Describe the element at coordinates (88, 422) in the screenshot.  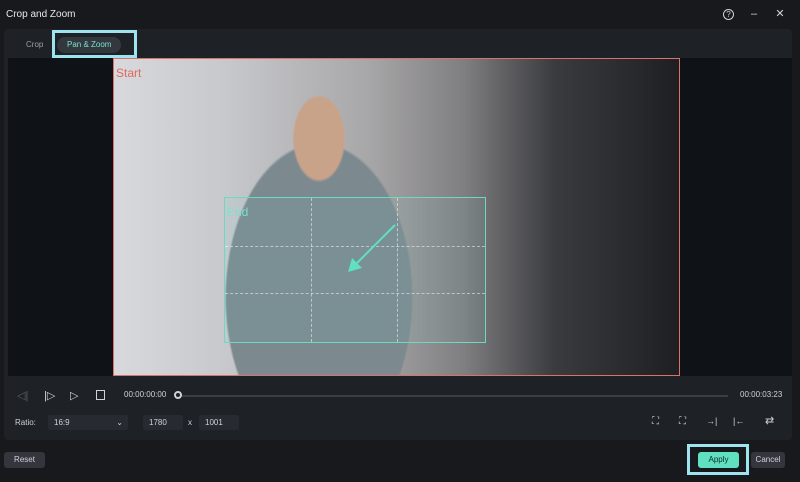
I see `ratio-select: 16:9 ⌄` at that location.